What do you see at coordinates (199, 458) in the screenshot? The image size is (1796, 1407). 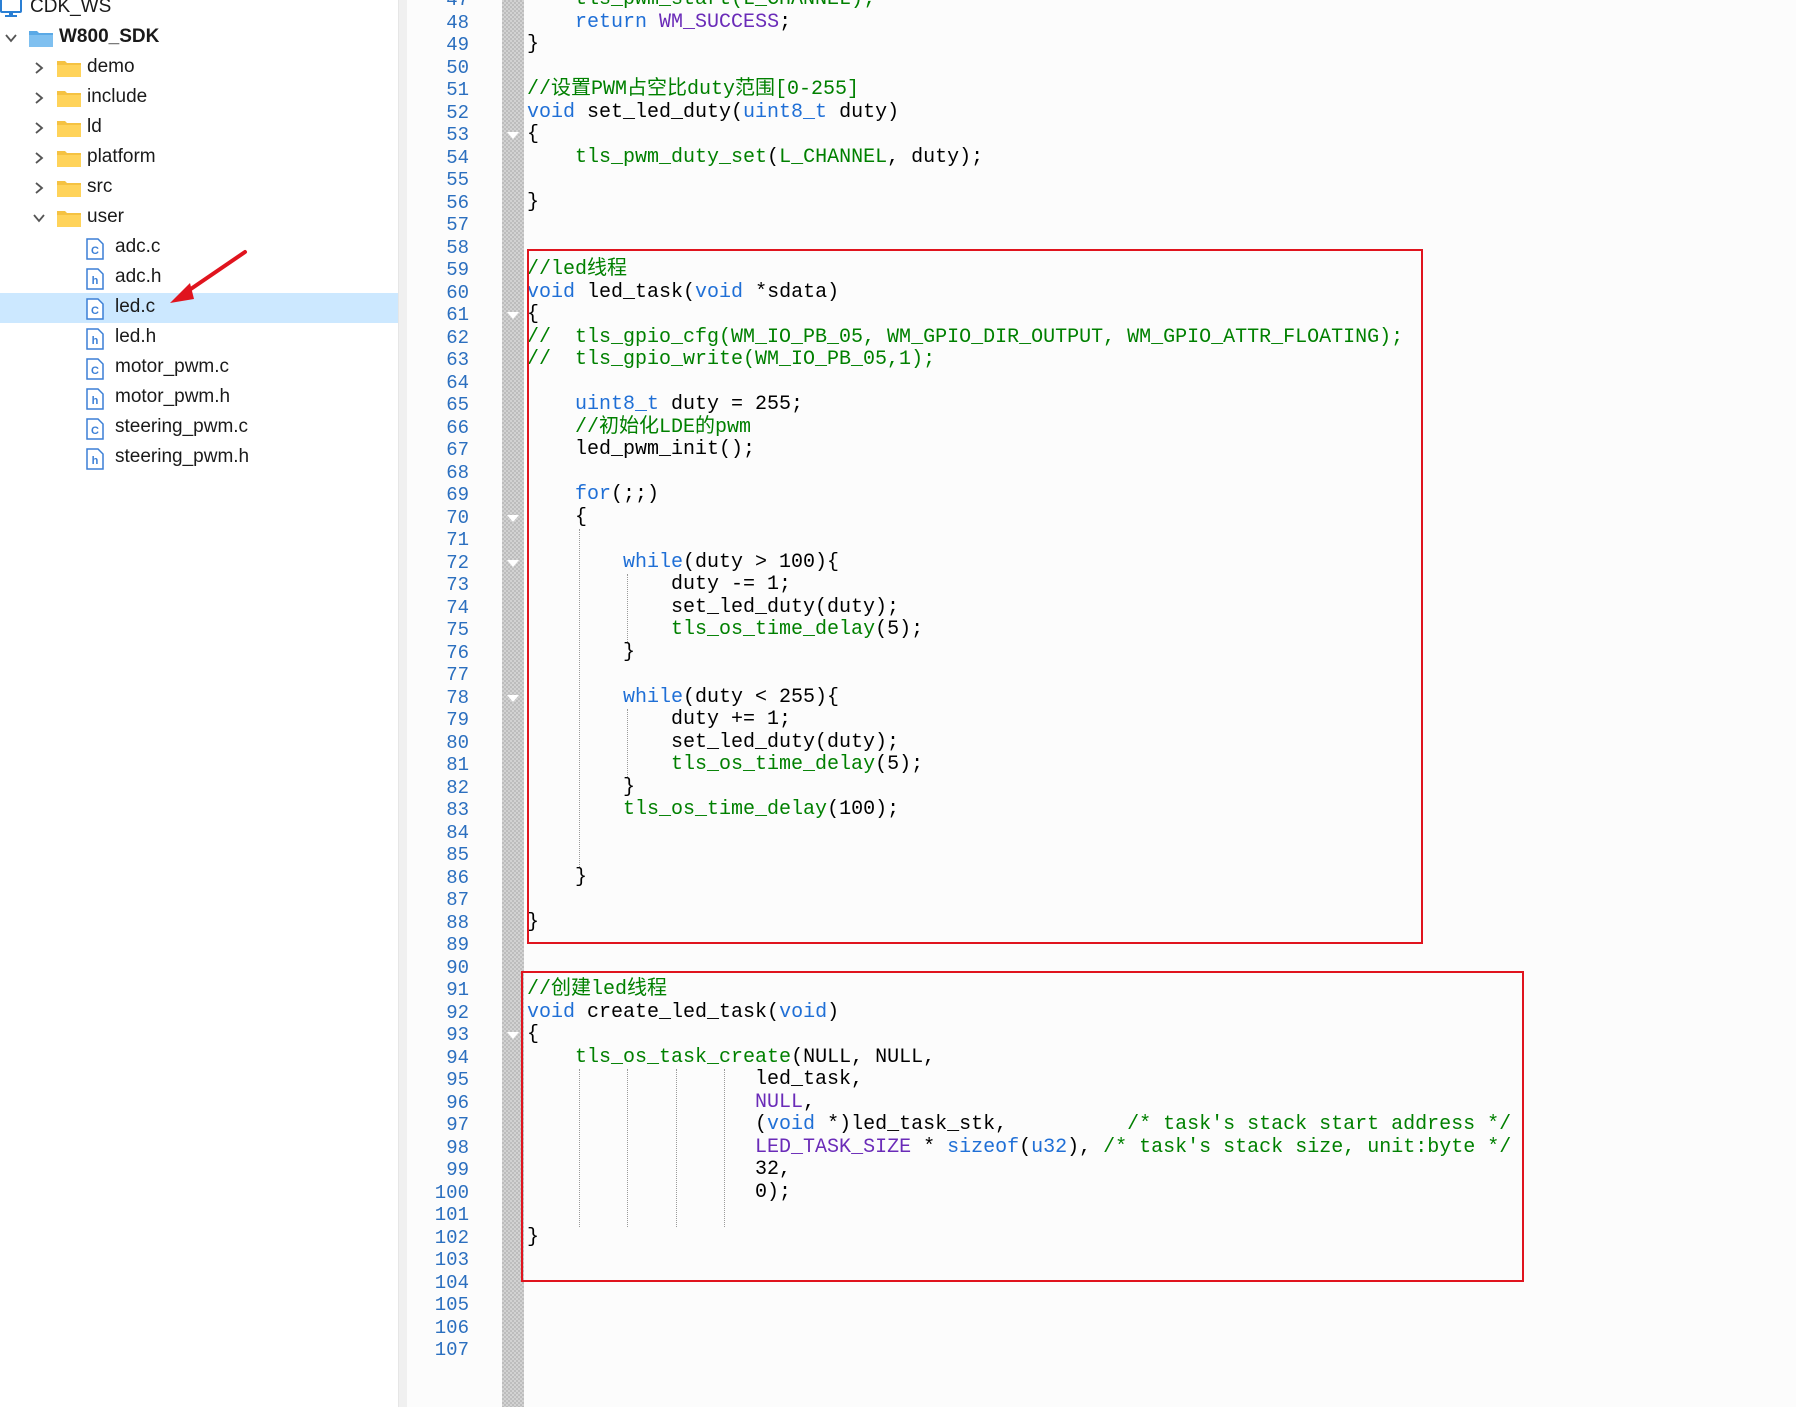 I see `tree-item-steering-pwm-h: h steering_pwm.h` at bounding box center [199, 458].